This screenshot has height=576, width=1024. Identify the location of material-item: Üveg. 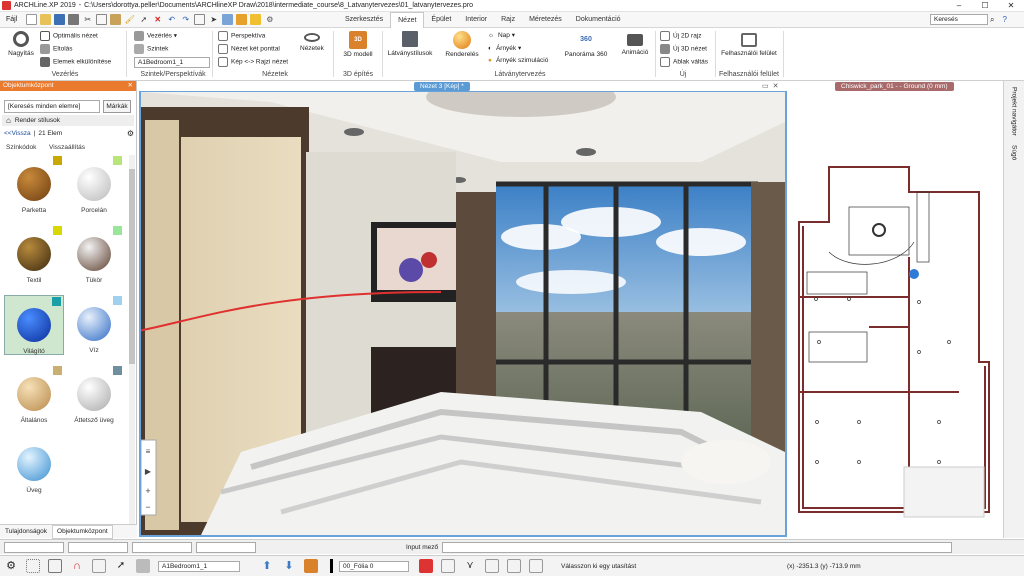
(34, 465).